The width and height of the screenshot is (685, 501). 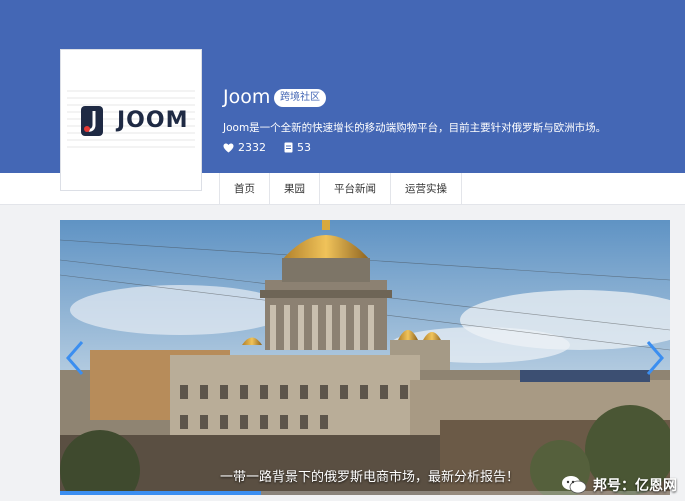 I want to click on joom-logo-icon, so click(x=92, y=121).